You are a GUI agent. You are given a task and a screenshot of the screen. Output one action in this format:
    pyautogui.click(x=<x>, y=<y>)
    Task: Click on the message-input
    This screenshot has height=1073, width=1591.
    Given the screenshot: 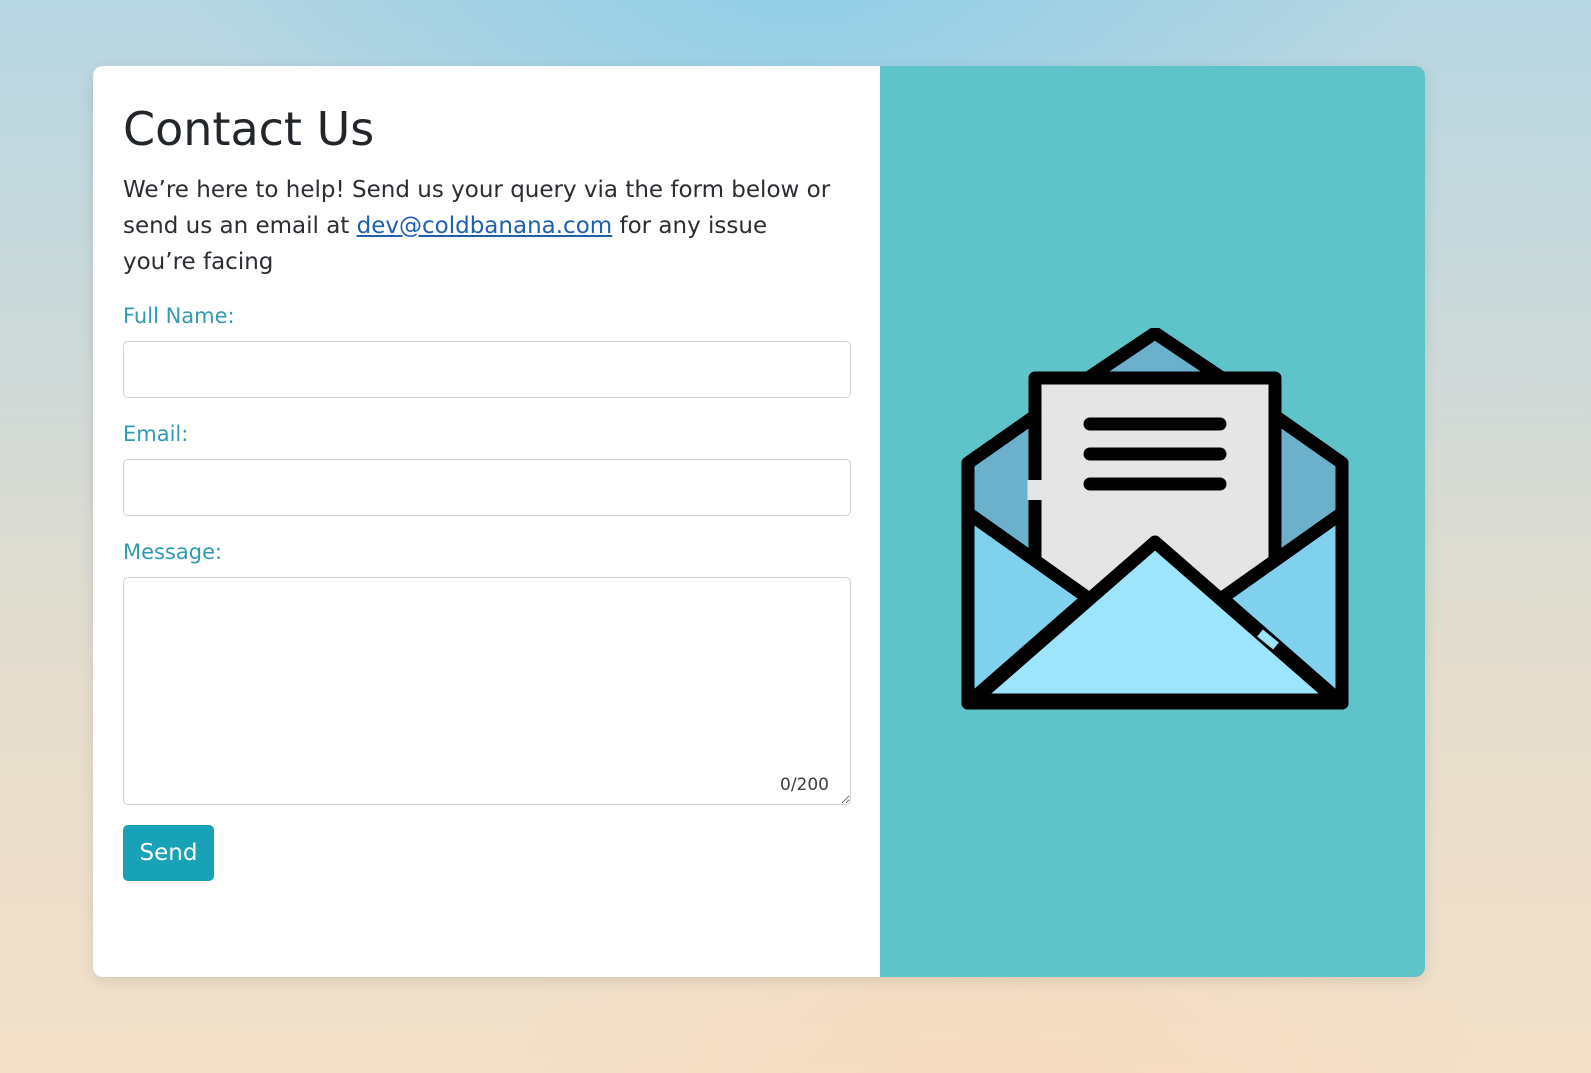 What is the action you would take?
    pyautogui.click(x=487, y=691)
    